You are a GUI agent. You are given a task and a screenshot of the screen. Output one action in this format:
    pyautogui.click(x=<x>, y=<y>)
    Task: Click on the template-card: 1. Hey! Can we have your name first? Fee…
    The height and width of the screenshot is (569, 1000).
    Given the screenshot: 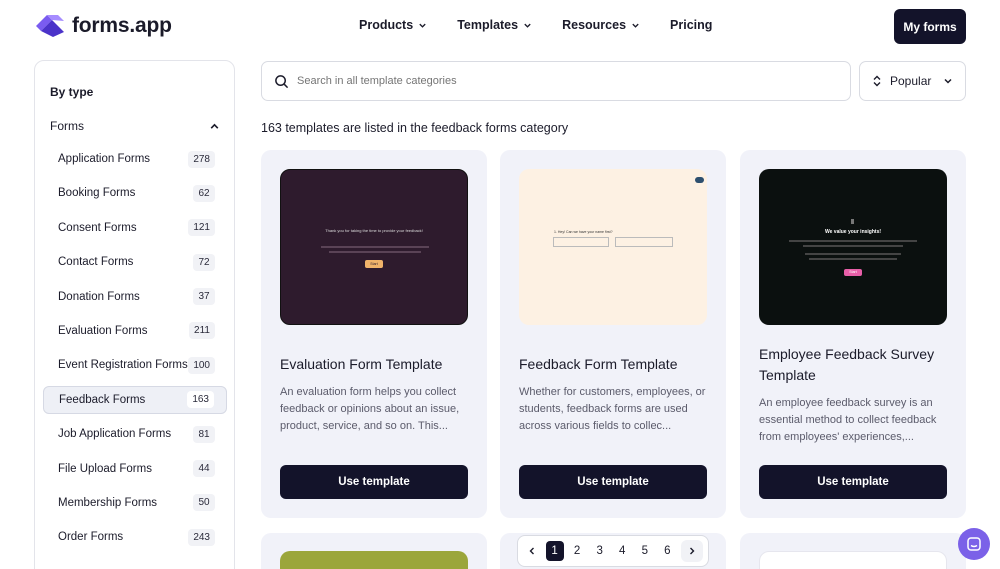 What is the action you would take?
    pyautogui.click(x=613, y=334)
    